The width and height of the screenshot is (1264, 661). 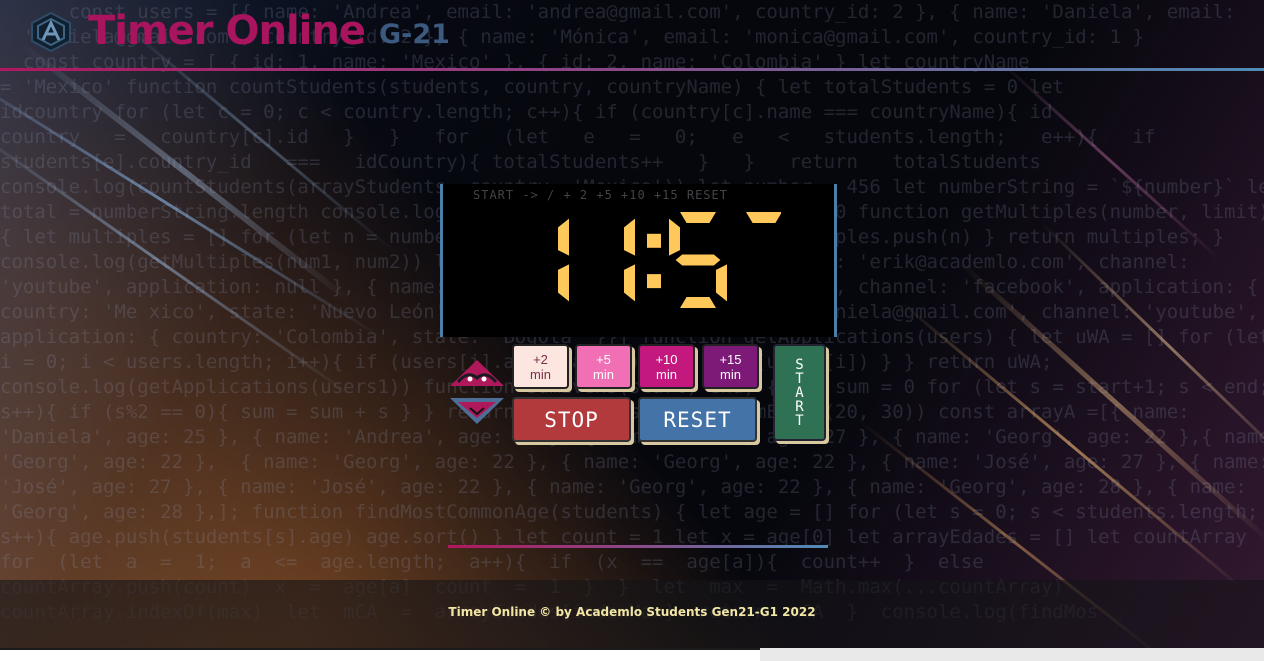 I want to click on add-5-min-button: +5 min, so click(x=603, y=366).